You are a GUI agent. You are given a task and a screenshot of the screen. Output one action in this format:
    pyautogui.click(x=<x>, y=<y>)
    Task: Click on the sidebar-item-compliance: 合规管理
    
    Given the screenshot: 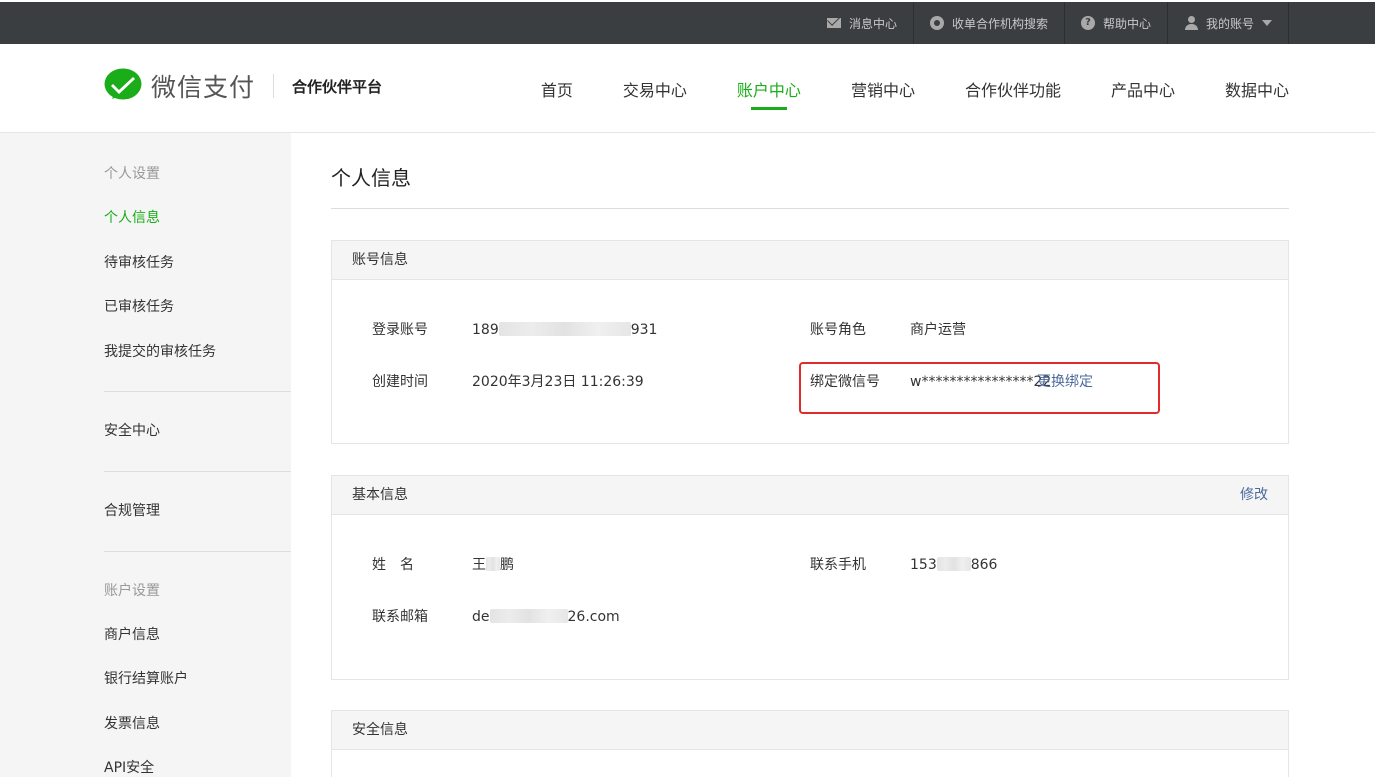 What is the action you would take?
    pyautogui.click(x=197, y=511)
    